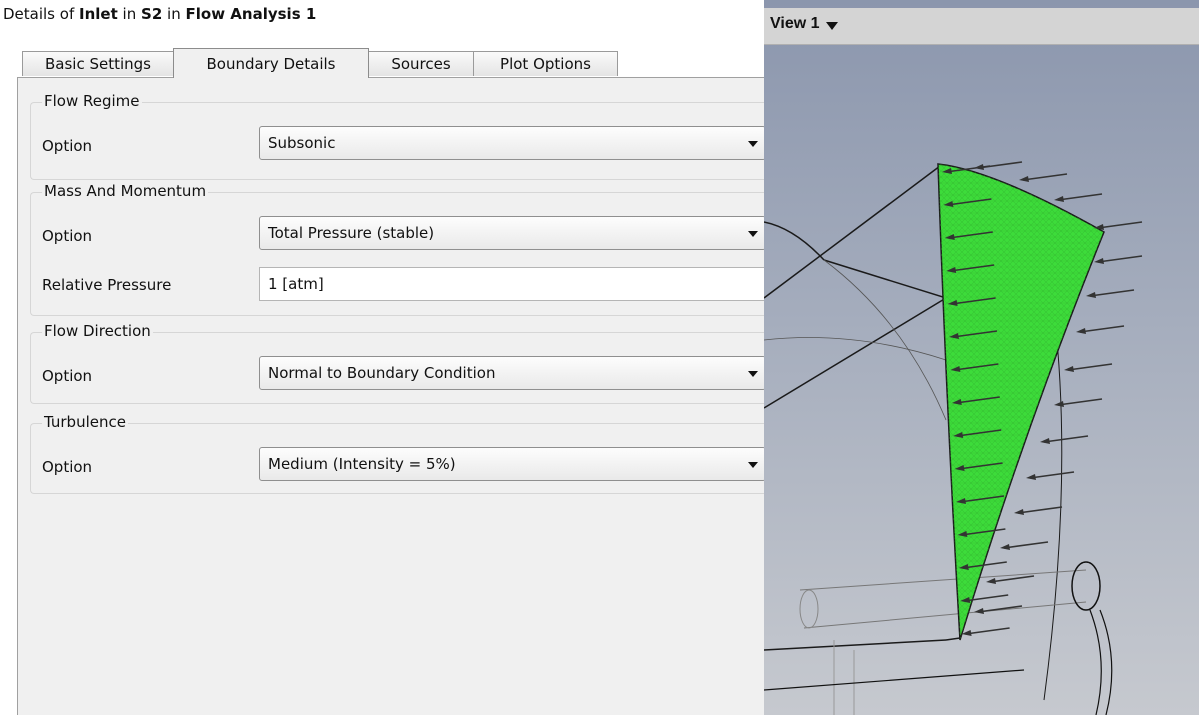  I want to click on details-analysis: Flow Analysis 1, so click(251, 14).